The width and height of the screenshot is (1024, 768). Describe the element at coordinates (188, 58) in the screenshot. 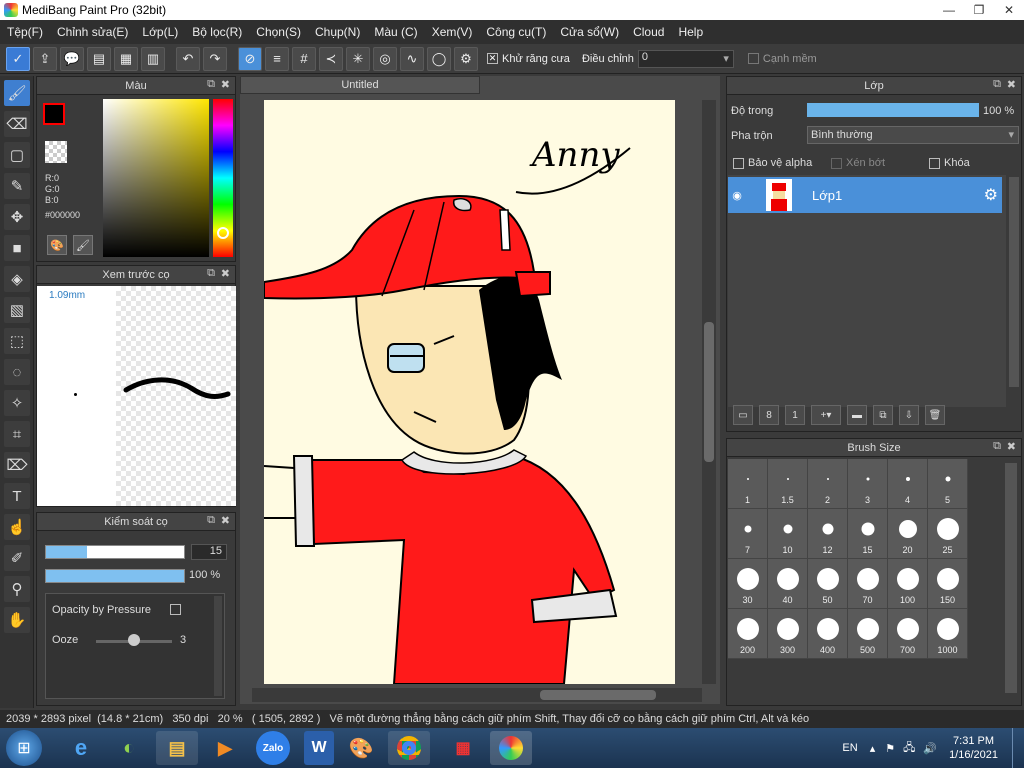

I see `undo-button: ↶` at that location.